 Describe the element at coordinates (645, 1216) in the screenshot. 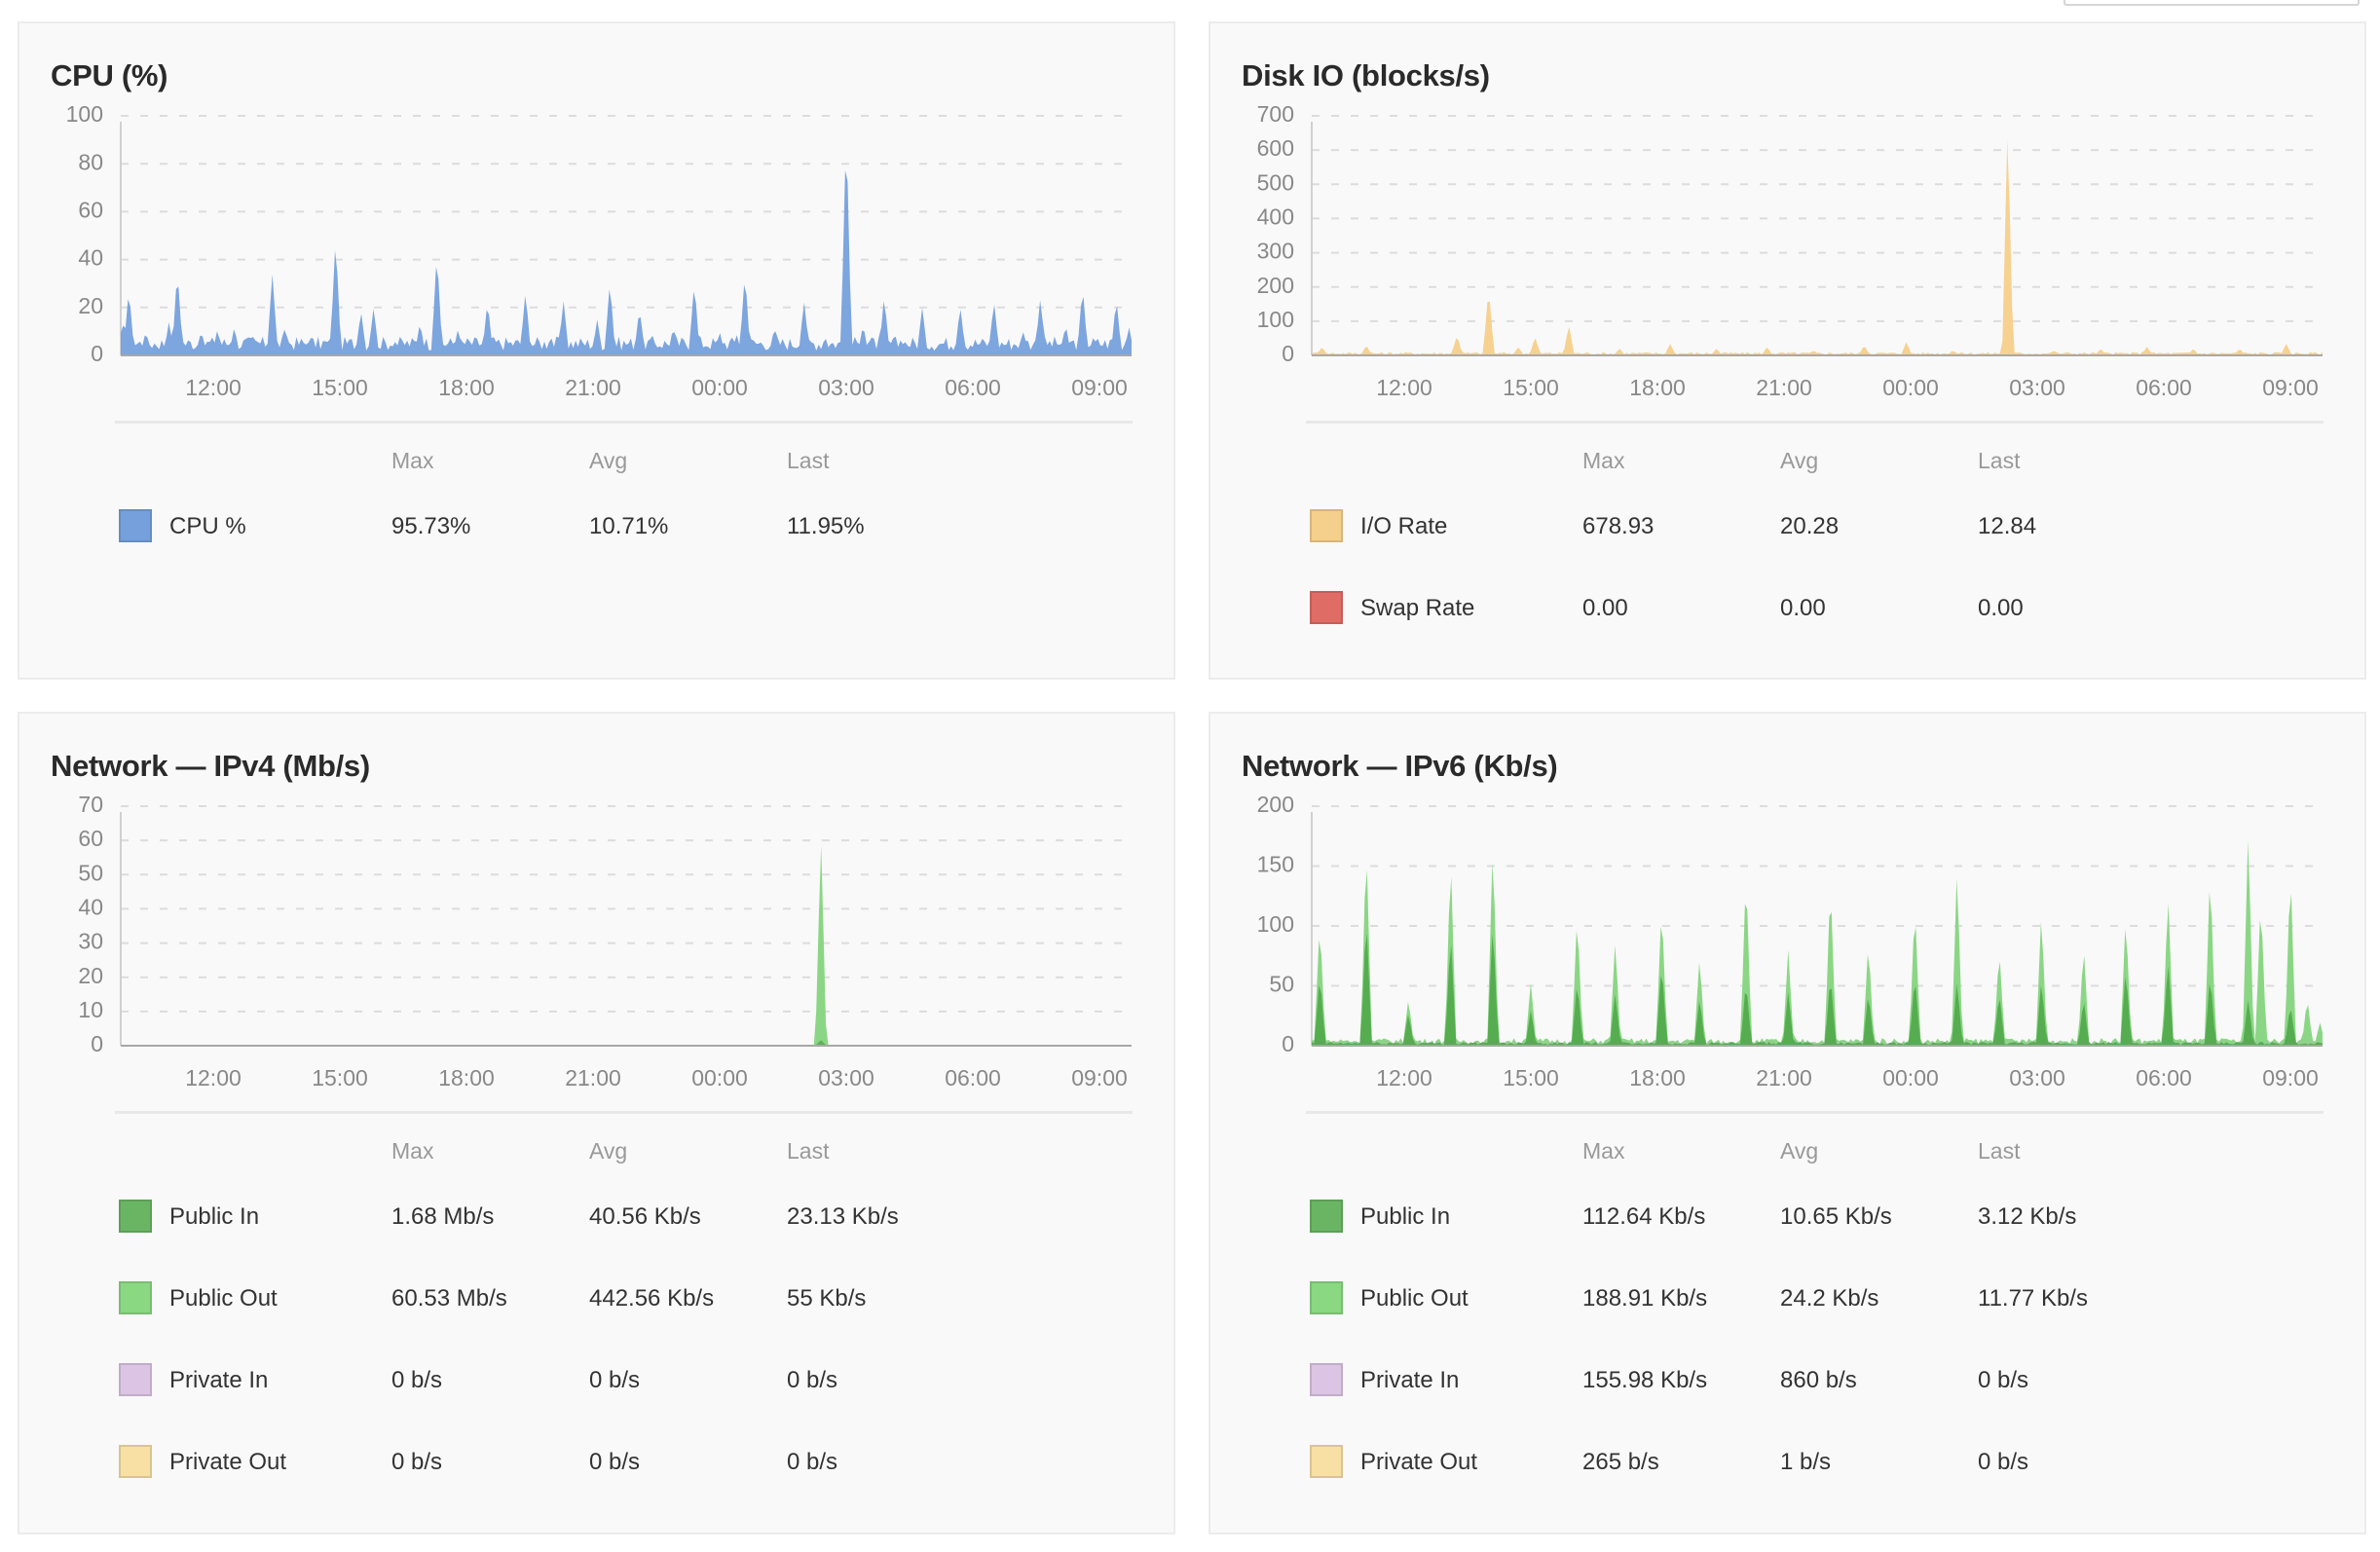

I see `legend-avg-value: 40.56 Kb/s` at that location.